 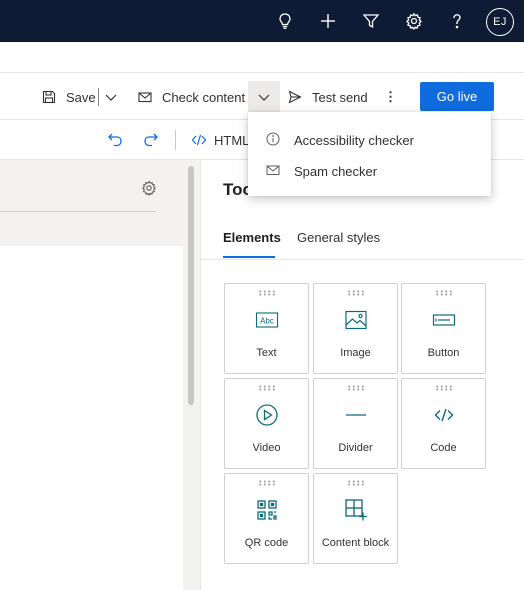 What do you see at coordinates (262, 21) in the screenshot?
I see `top-navigation-bar: EJ` at bounding box center [262, 21].